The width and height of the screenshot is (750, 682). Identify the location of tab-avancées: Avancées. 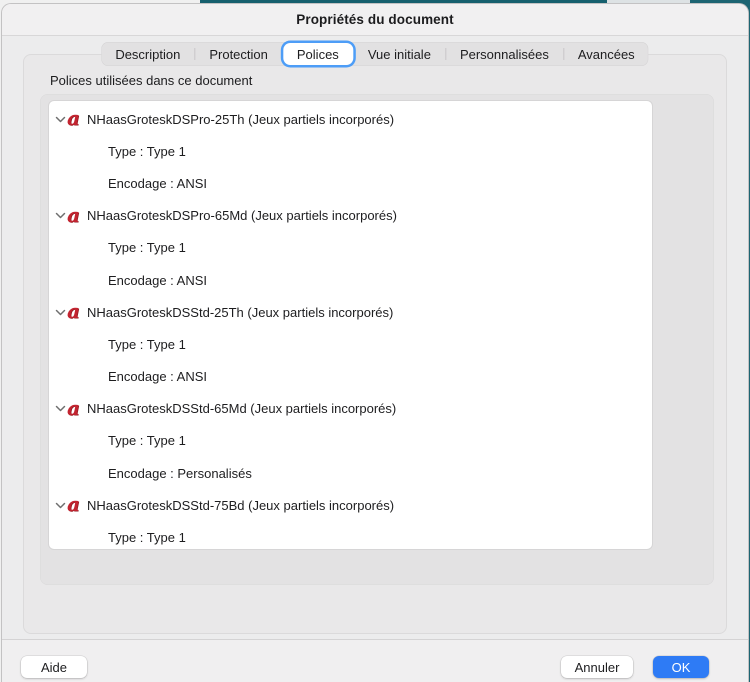
(606, 54).